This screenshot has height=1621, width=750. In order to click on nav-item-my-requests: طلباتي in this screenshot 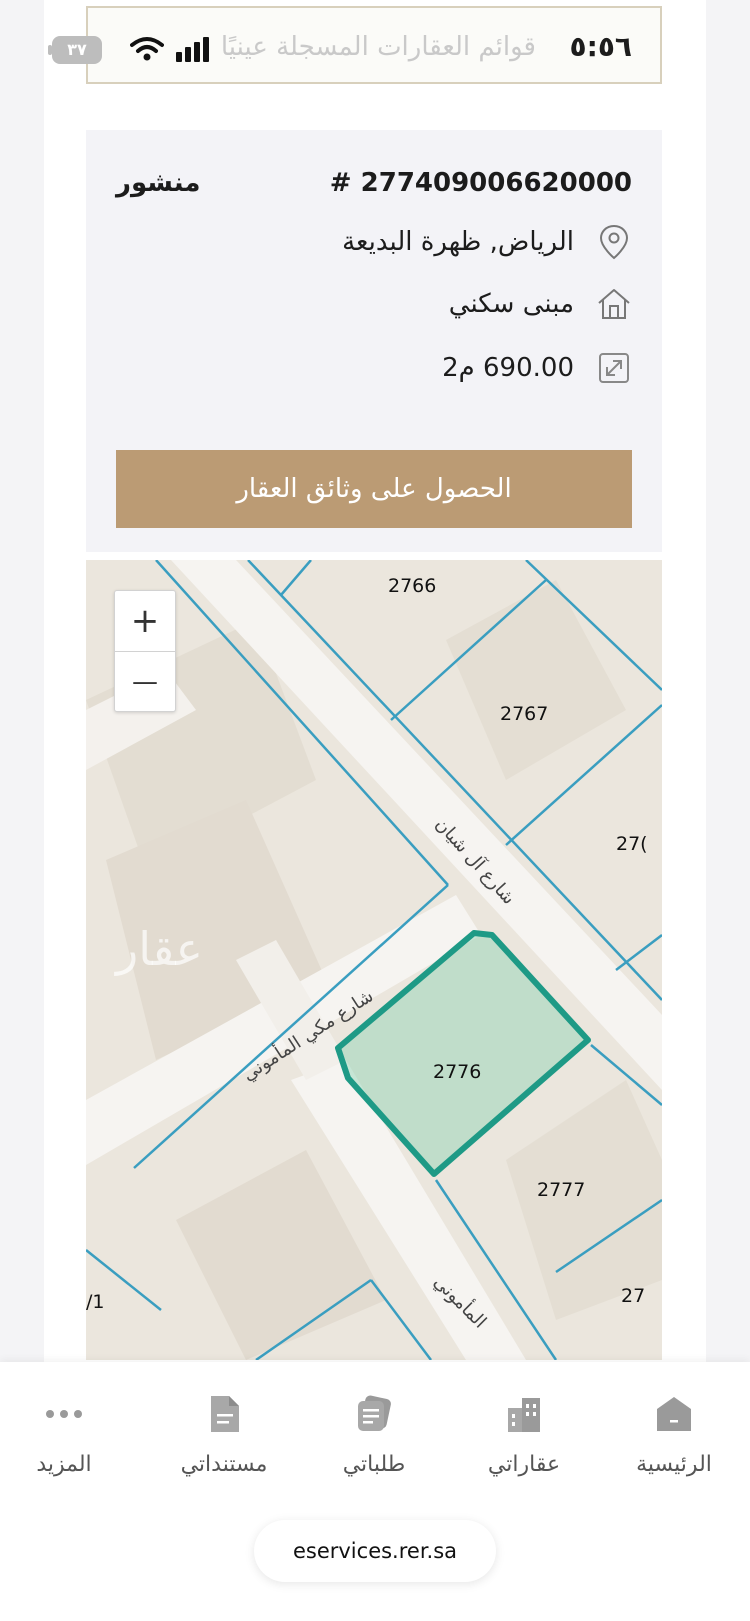, I will do `click(374, 1442)`.